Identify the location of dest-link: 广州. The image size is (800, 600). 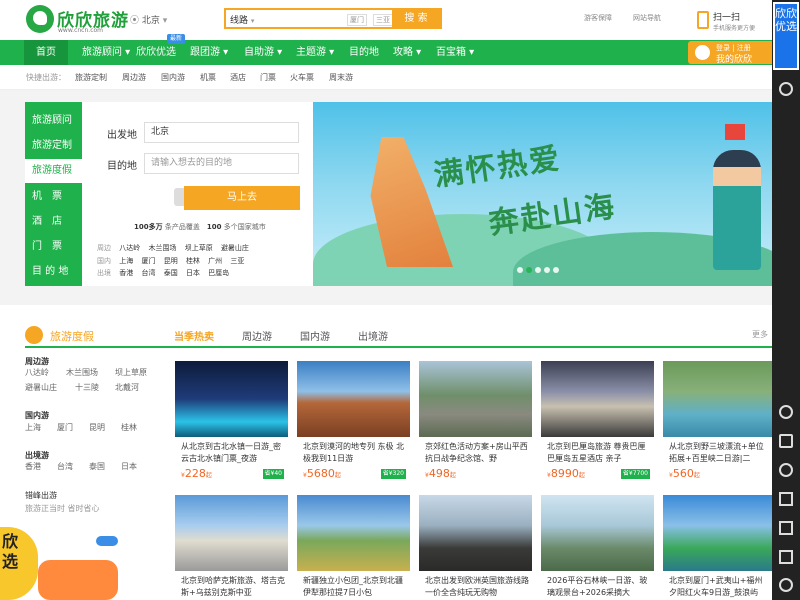
(215, 261).